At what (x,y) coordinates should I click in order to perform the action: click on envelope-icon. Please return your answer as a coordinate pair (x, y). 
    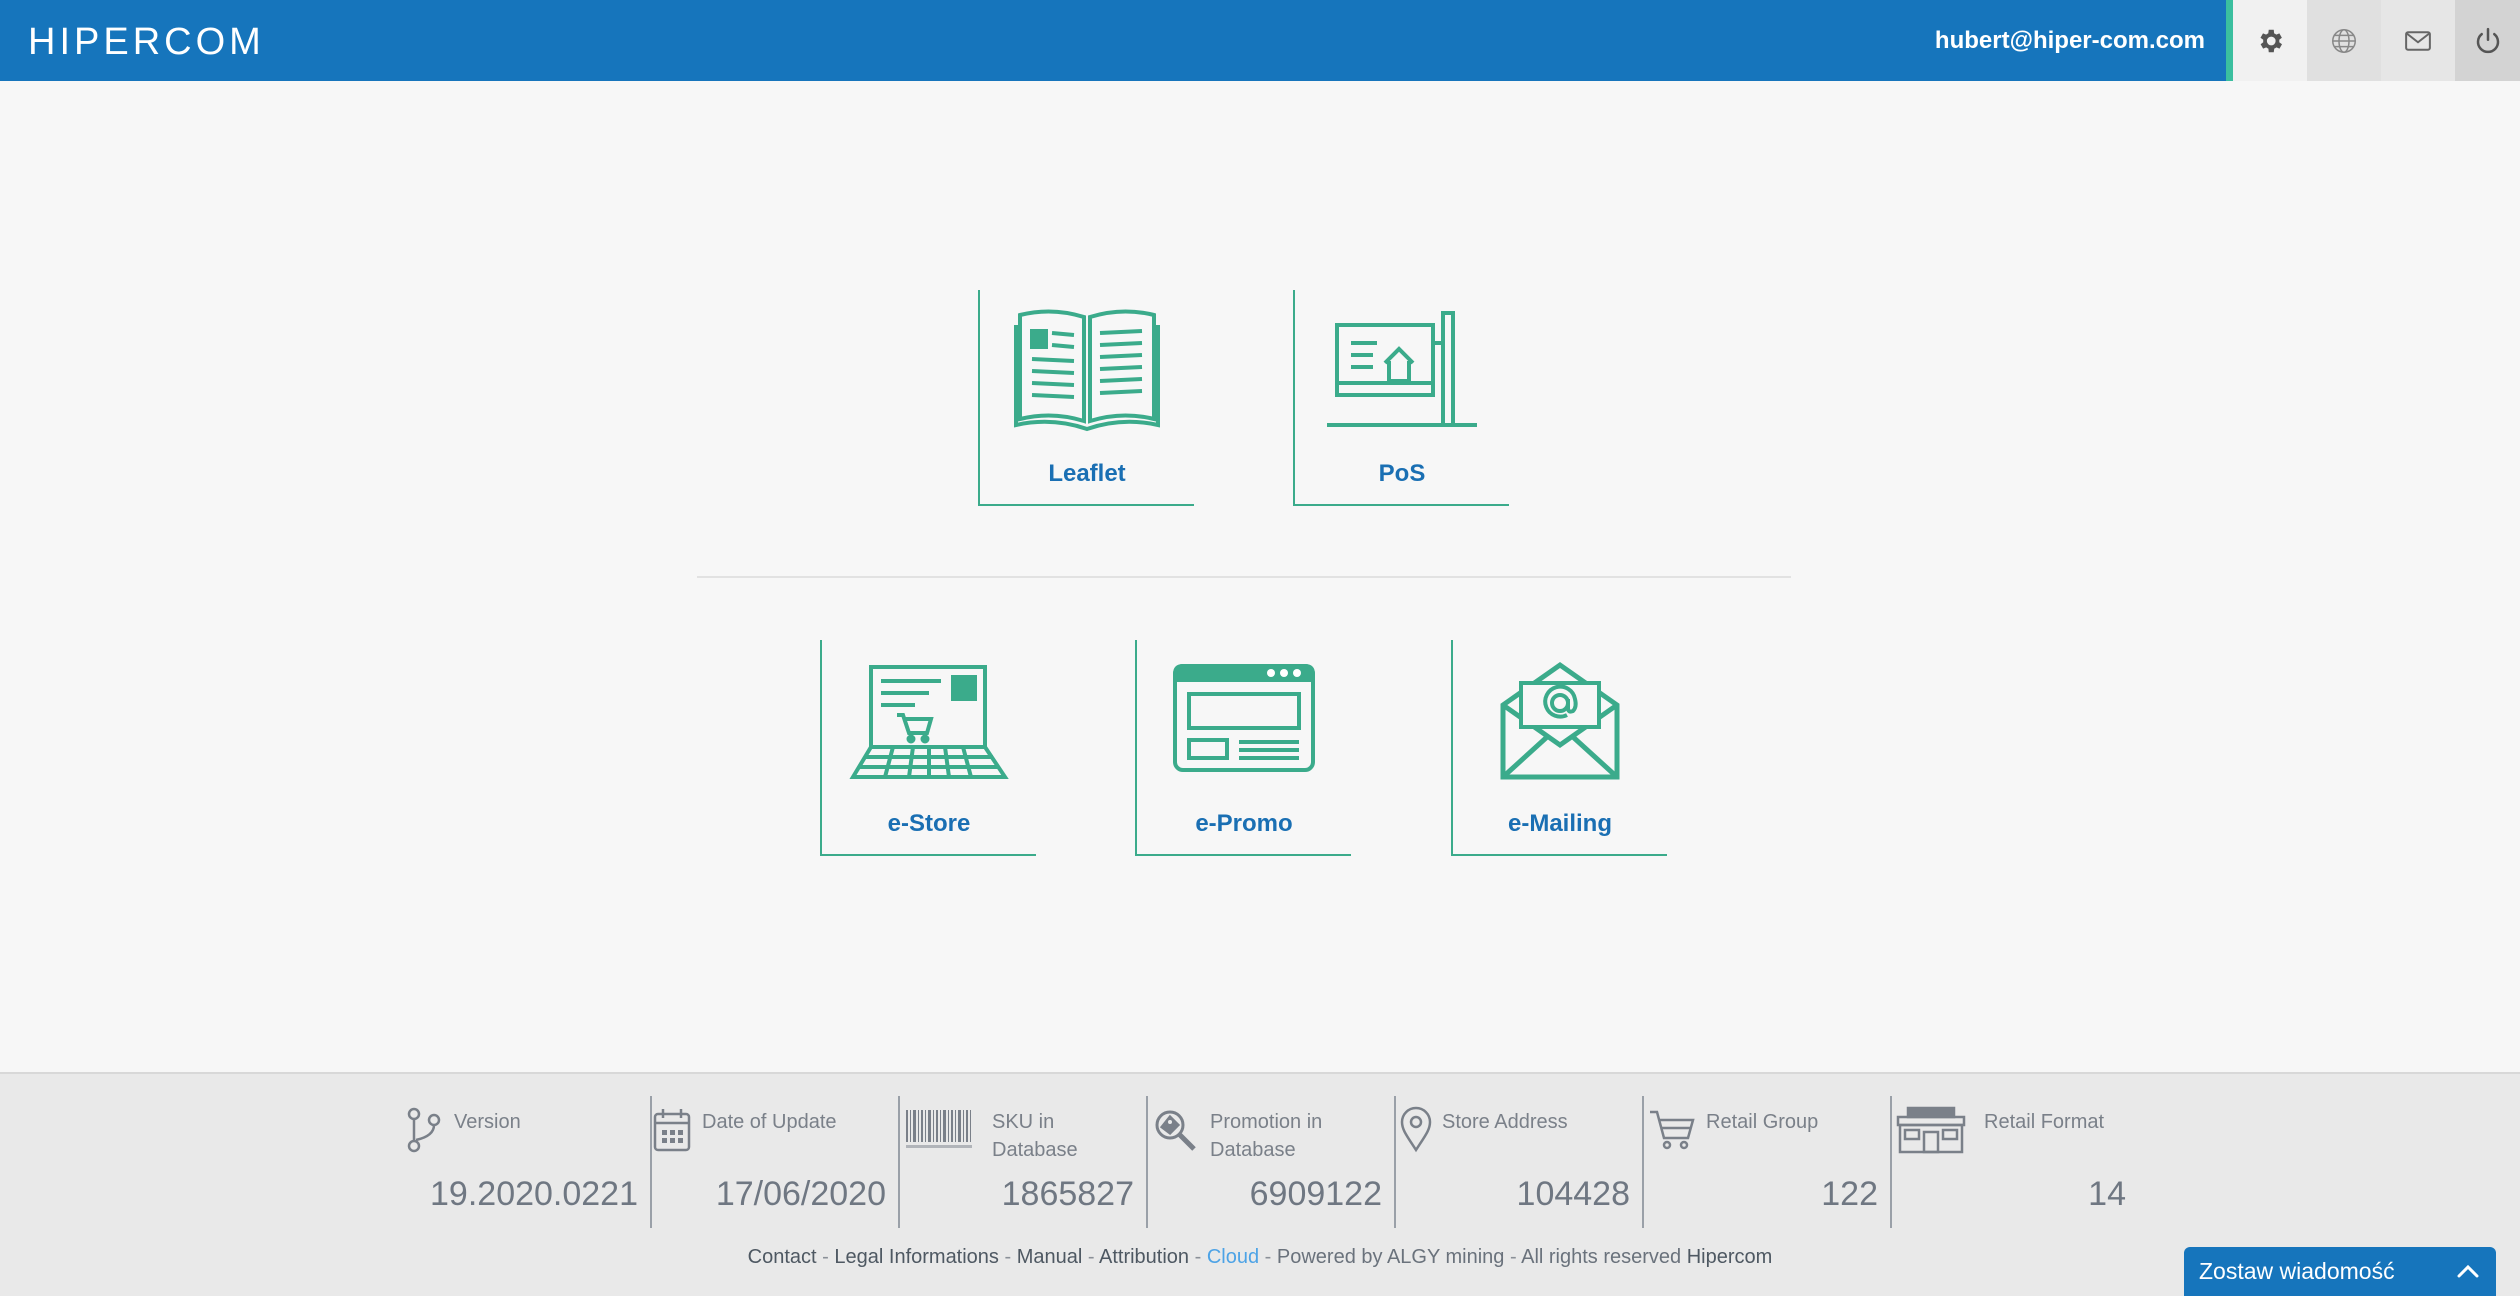
    Looking at the image, I should click on (2418, 40).